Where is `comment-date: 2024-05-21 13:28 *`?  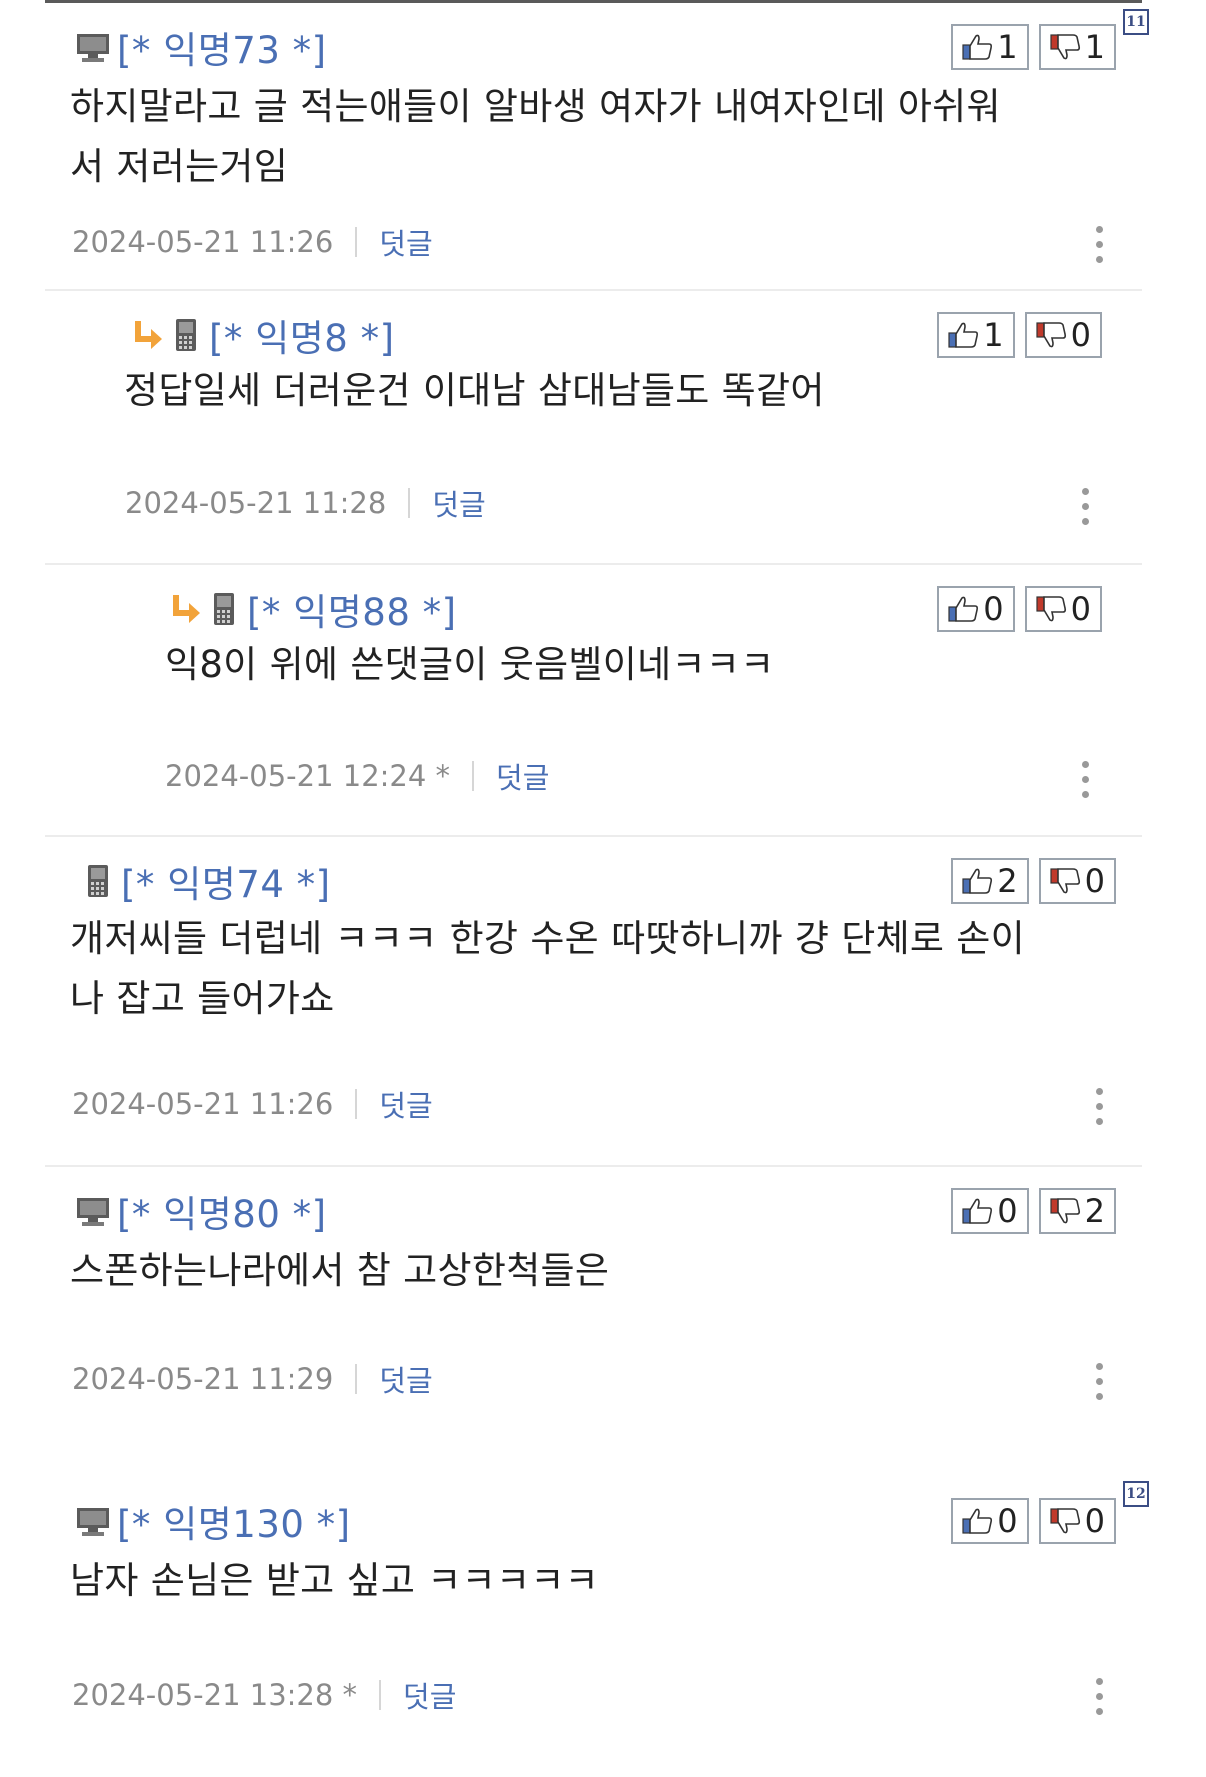 comment-date: 2024-05-21 13:28 * is located at coordinates (215, 1695).